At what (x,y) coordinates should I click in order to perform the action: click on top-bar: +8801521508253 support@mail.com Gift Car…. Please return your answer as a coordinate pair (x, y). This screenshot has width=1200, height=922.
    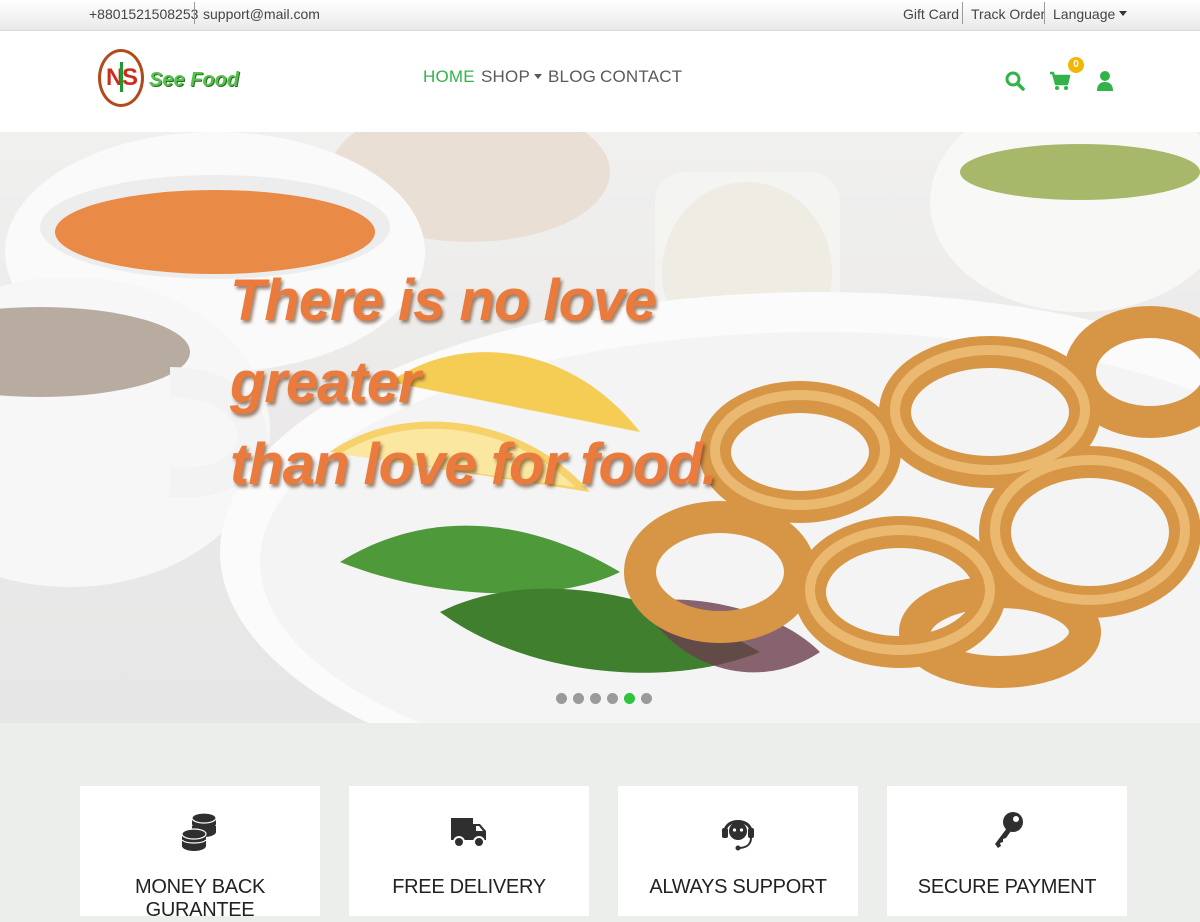
    Looking at the image, I should click on (600, 15).